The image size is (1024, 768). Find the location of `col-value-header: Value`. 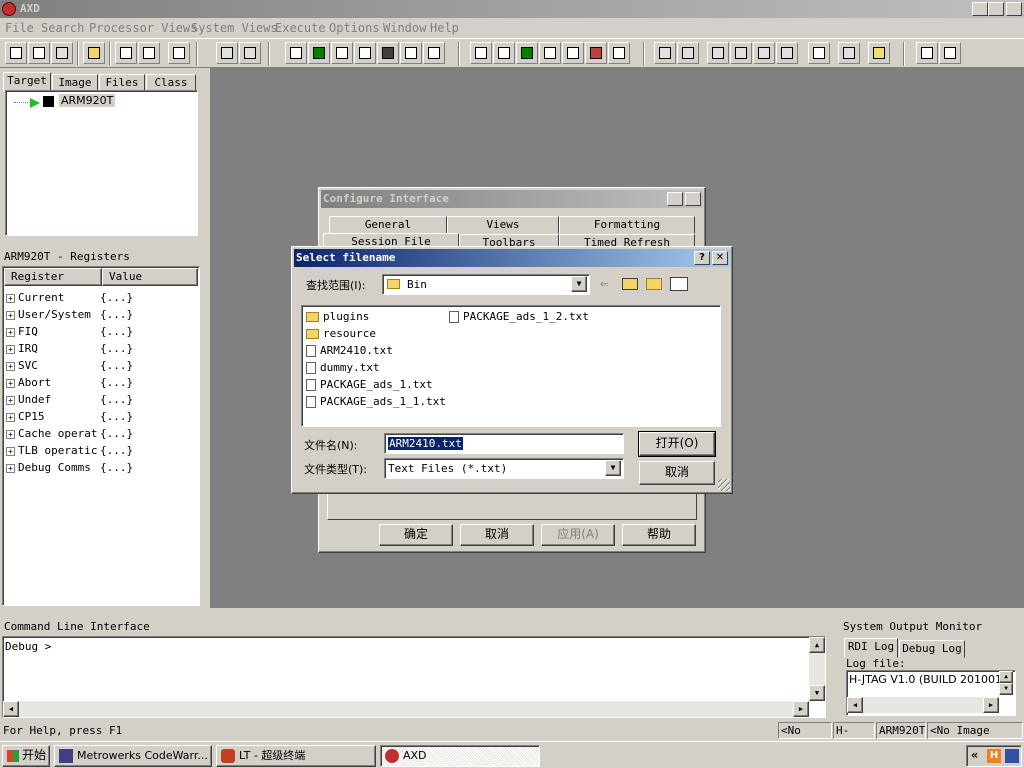

col-value-header: Value is located at coordinates (150, 277).